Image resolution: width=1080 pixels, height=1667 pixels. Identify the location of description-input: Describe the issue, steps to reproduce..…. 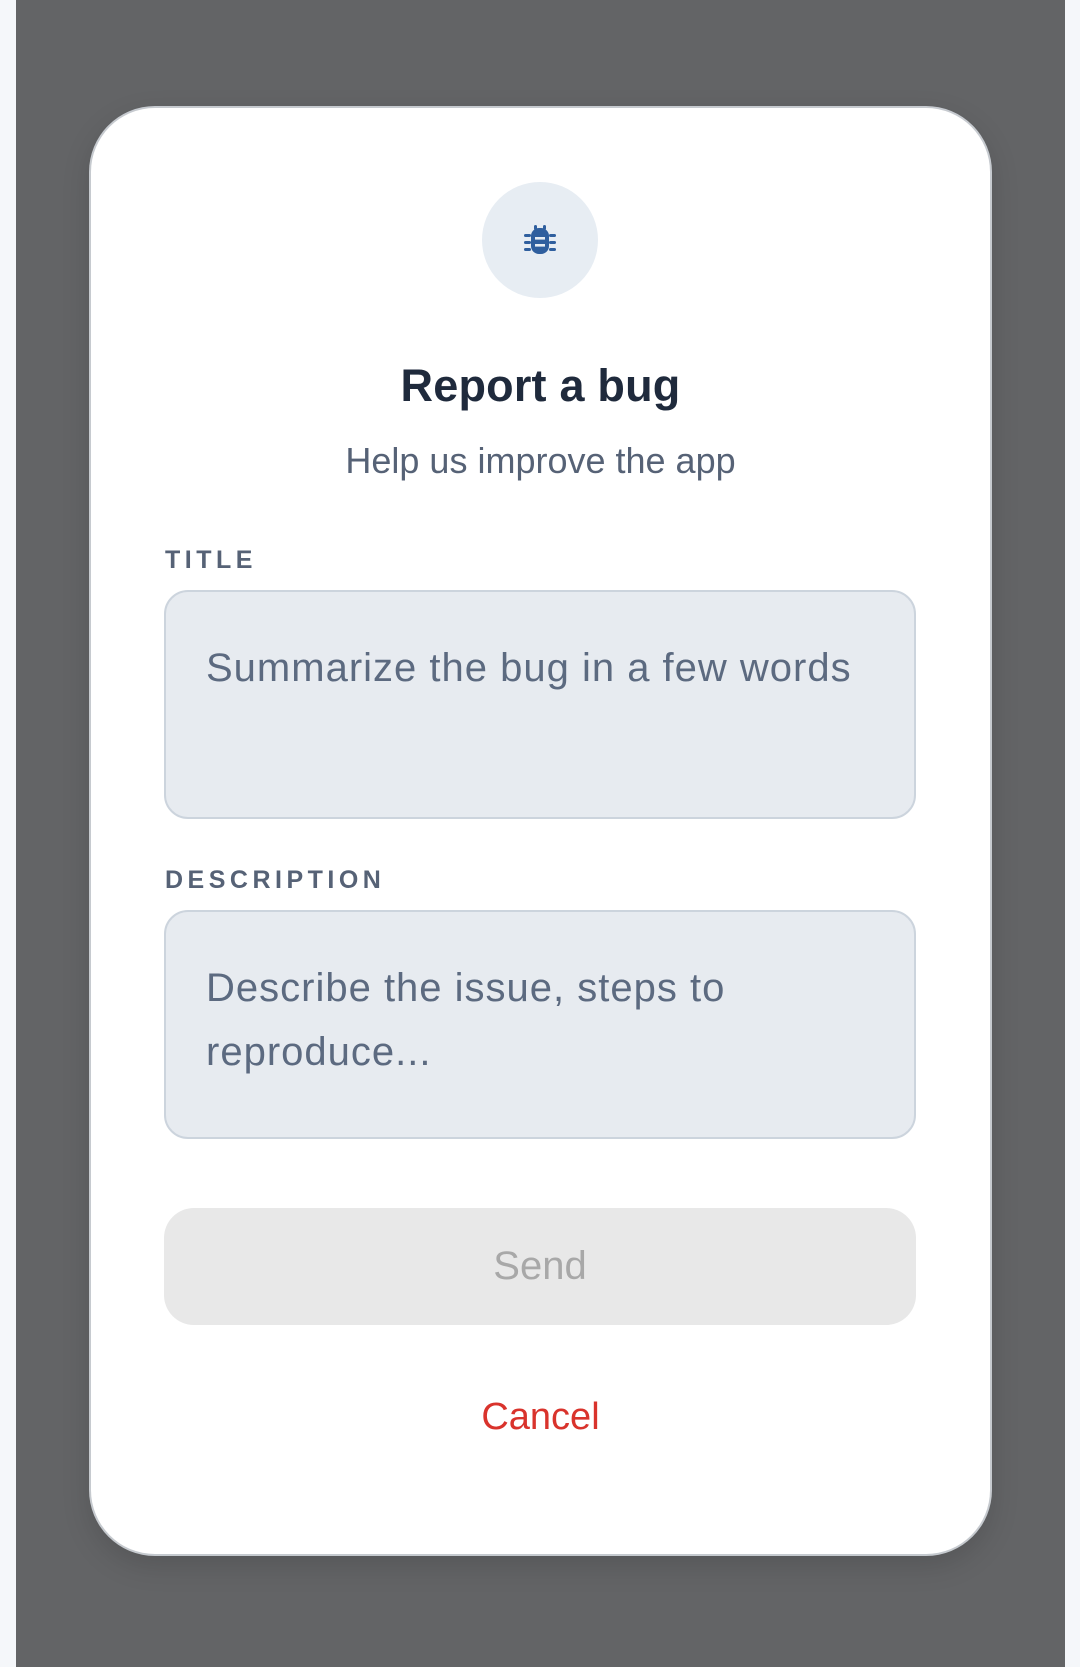
(540, 1024).